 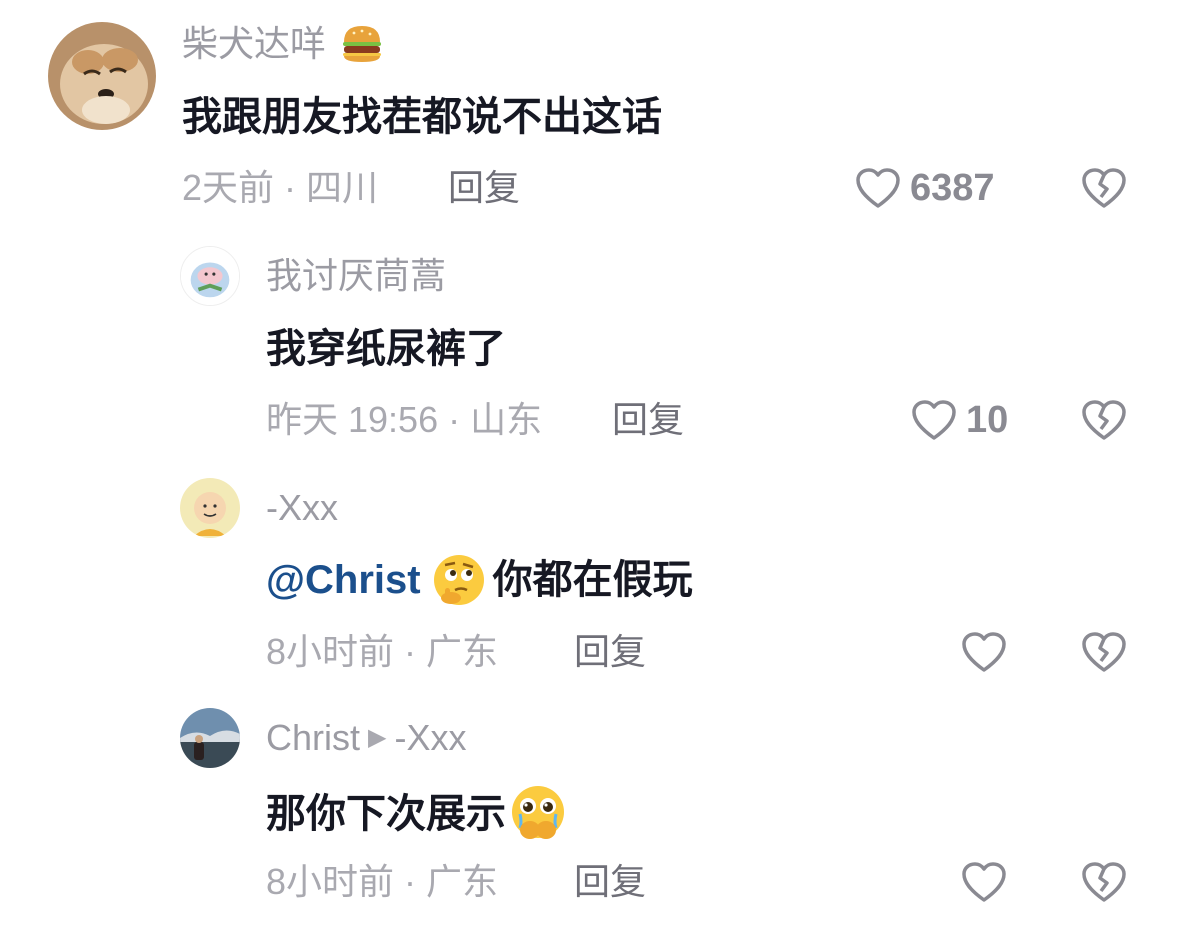 I want to click on like-count: 10, so click(x=987, y=420).